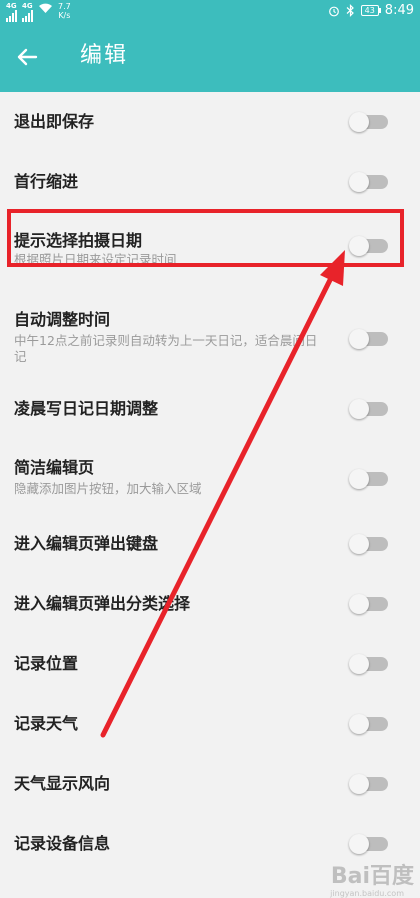 The height and width of the screenshot is (898, 420). Describe the element at coordinates (367, 893) in the screenshot. I see `watermark-url: jingyan.baidu.com` at that location.